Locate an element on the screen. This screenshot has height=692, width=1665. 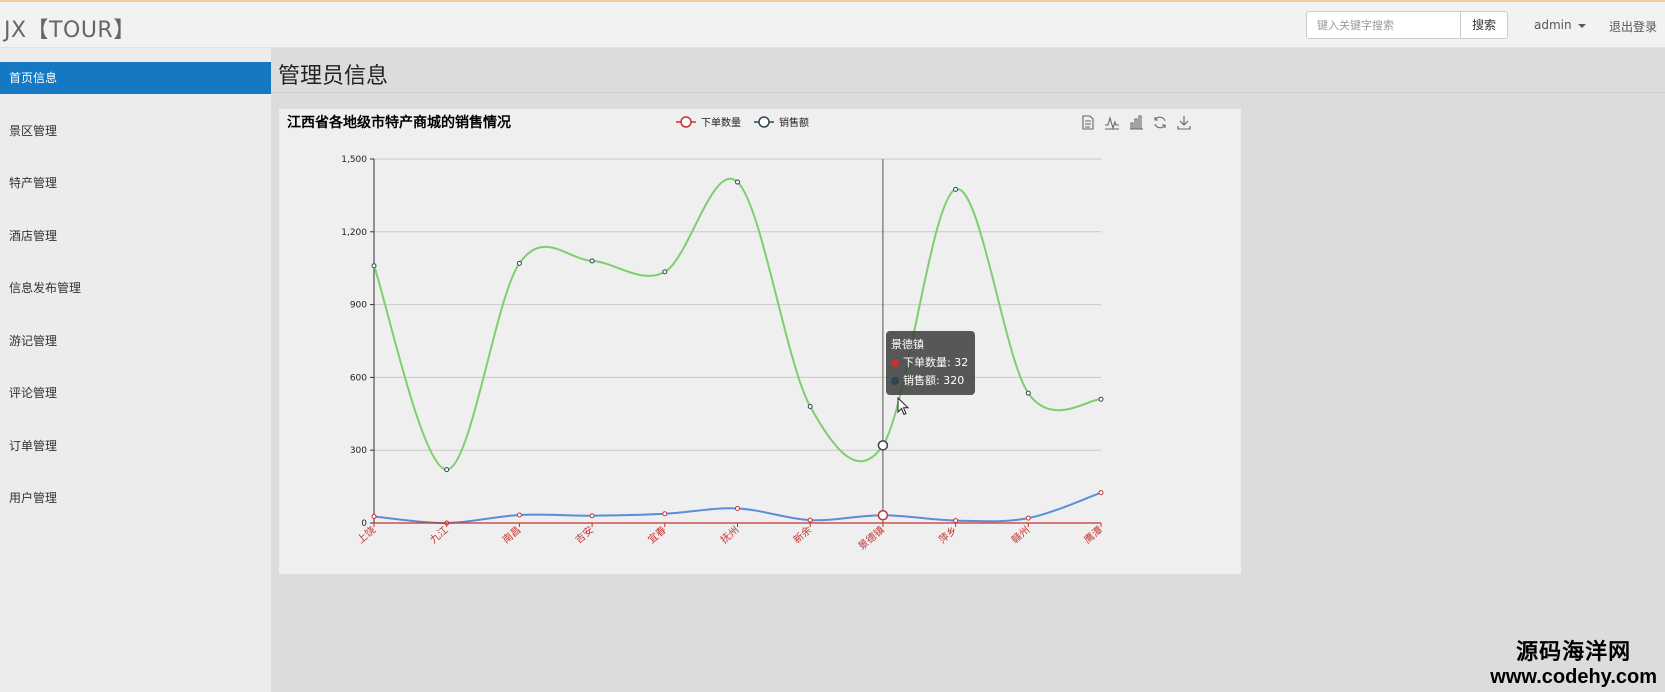
admin-dropdown: admin is located at coordinates (1560, 25).